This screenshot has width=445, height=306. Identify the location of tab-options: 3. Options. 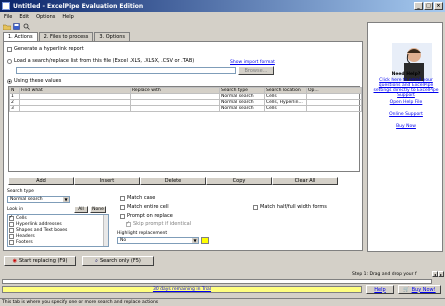
(112, 36).